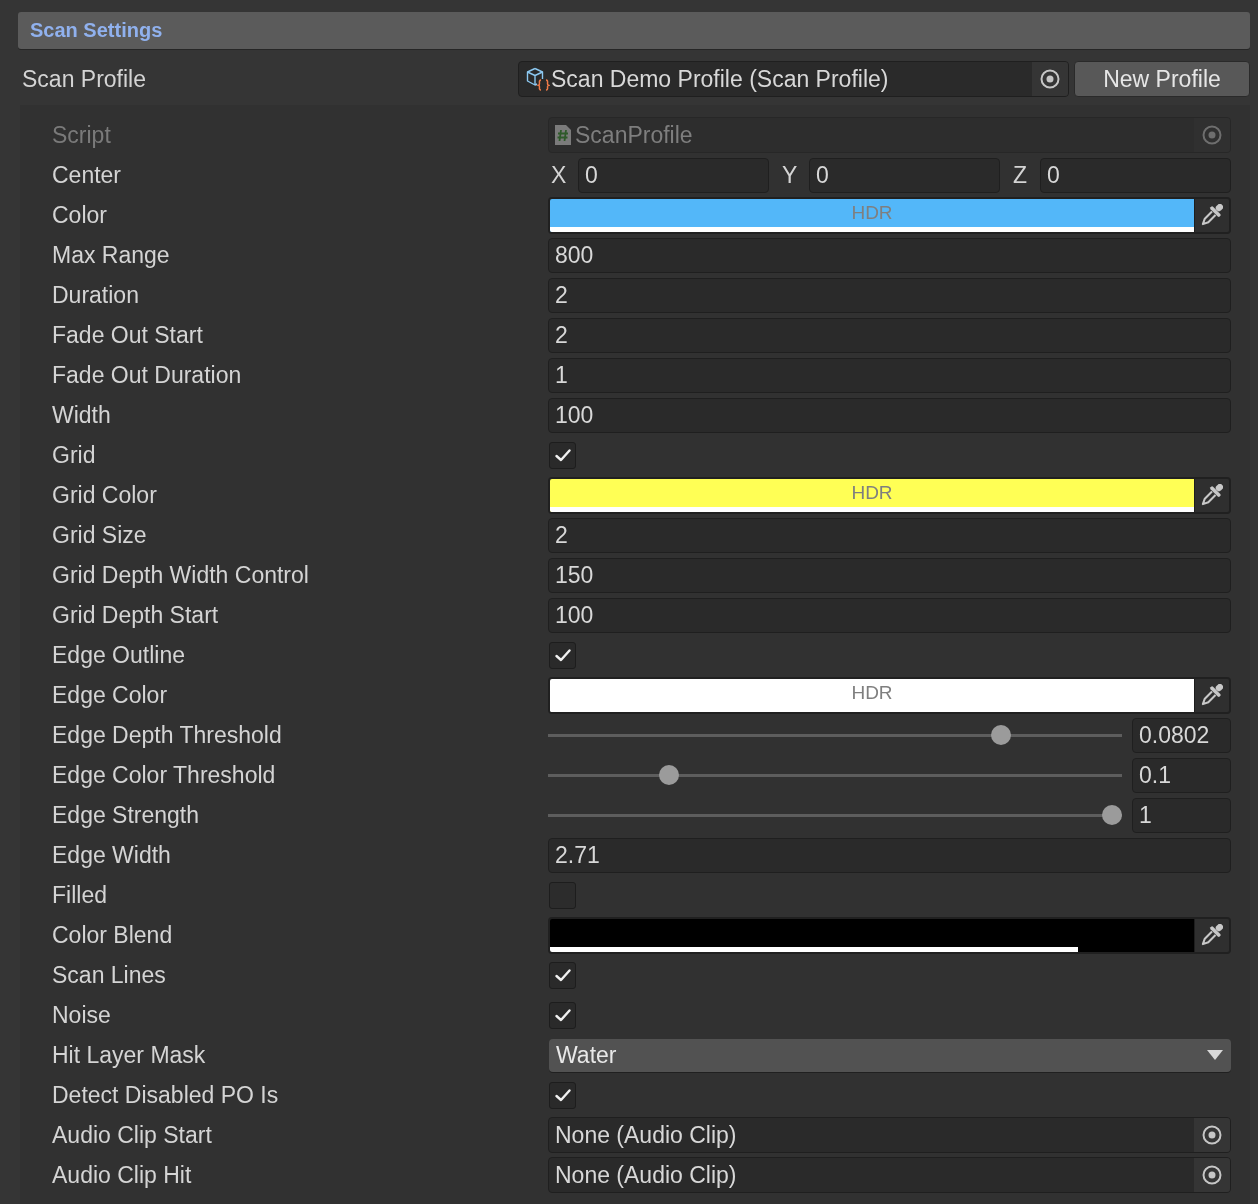 Image resolution: width=1258 pixels, height=1204 pixels. What do you see at coordinates (81, 1015) in the screenshot?
I see `property-label: Noise` at bounding box center [81, 1015].